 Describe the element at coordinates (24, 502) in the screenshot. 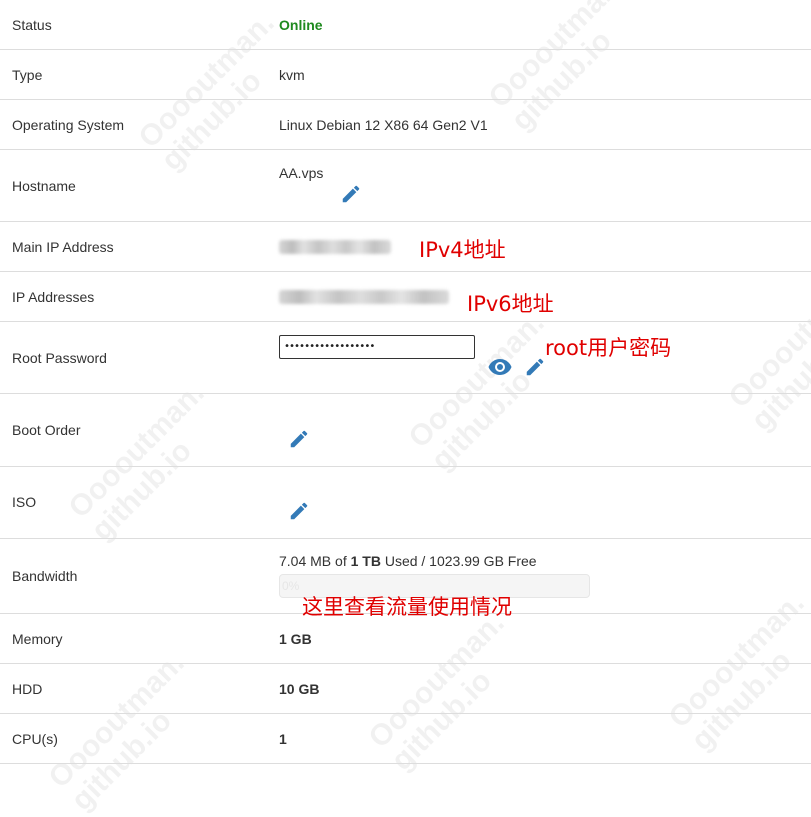

I see `iso-label: ISO` at that location.